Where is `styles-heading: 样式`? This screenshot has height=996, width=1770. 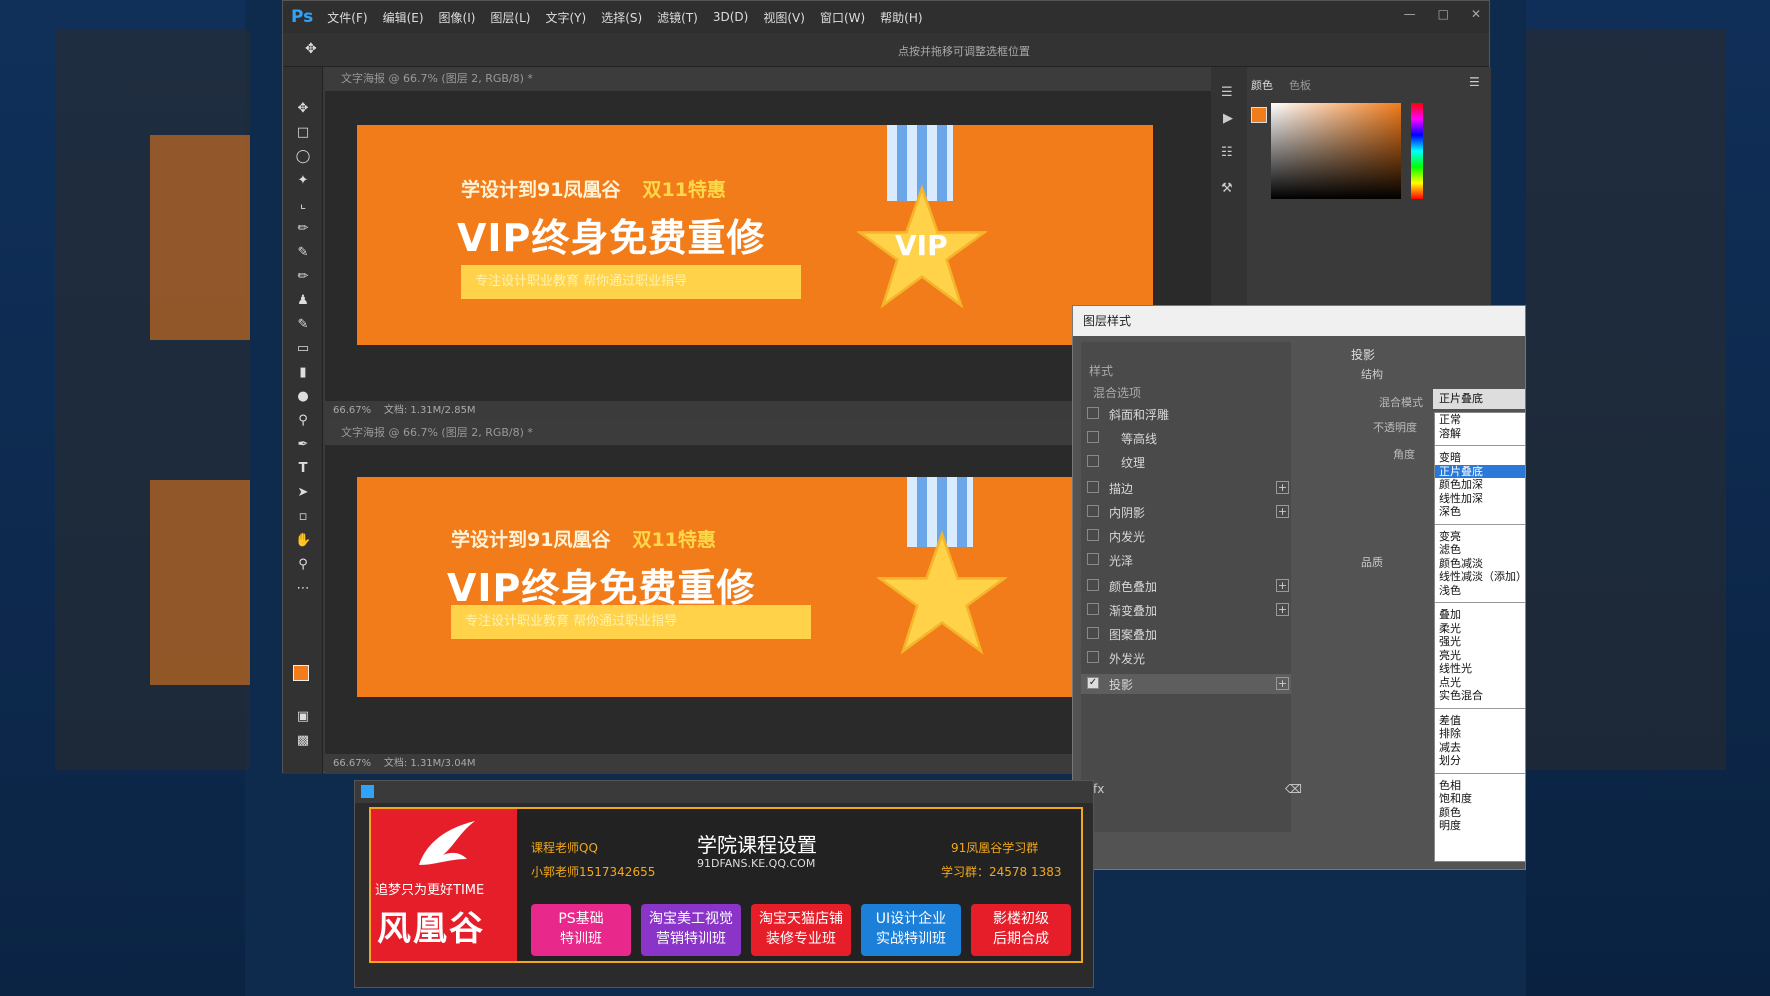
styles-heading: 样式 is located at coordinates (1101, 370).